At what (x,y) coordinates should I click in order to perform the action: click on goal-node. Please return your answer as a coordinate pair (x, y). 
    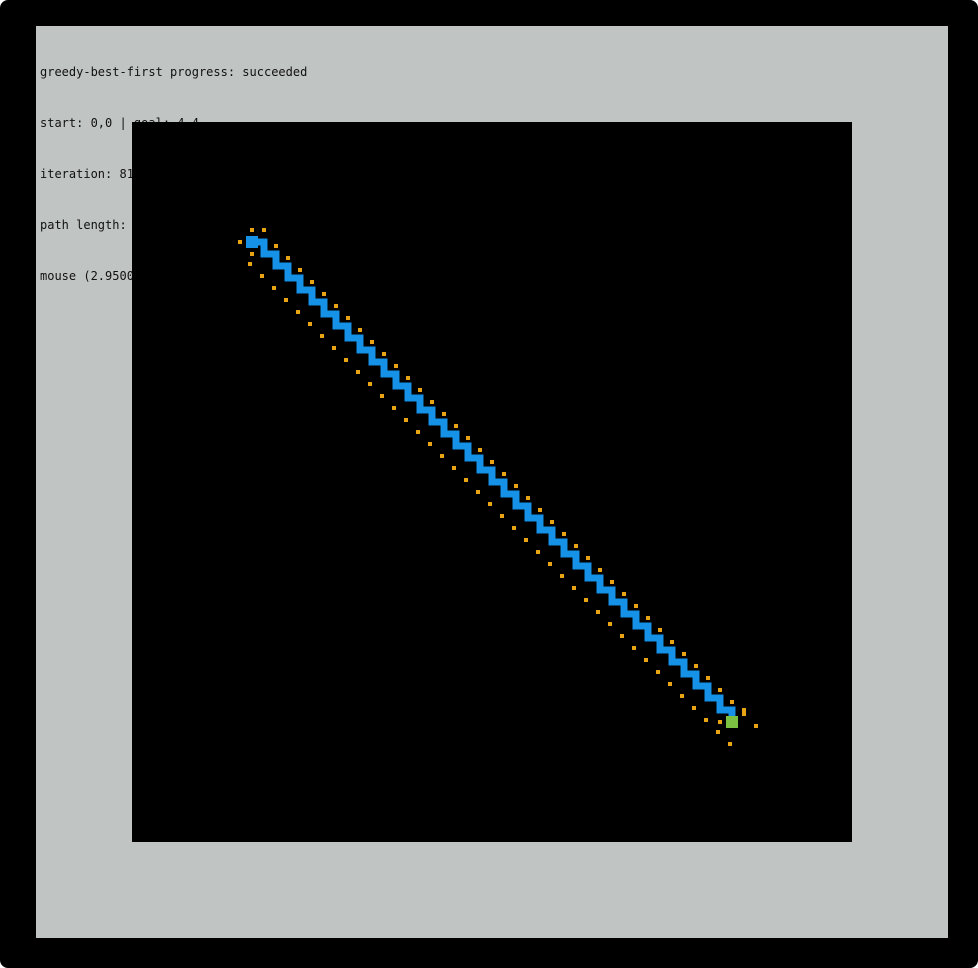
    Looking at the image, I should click on (732, 722).